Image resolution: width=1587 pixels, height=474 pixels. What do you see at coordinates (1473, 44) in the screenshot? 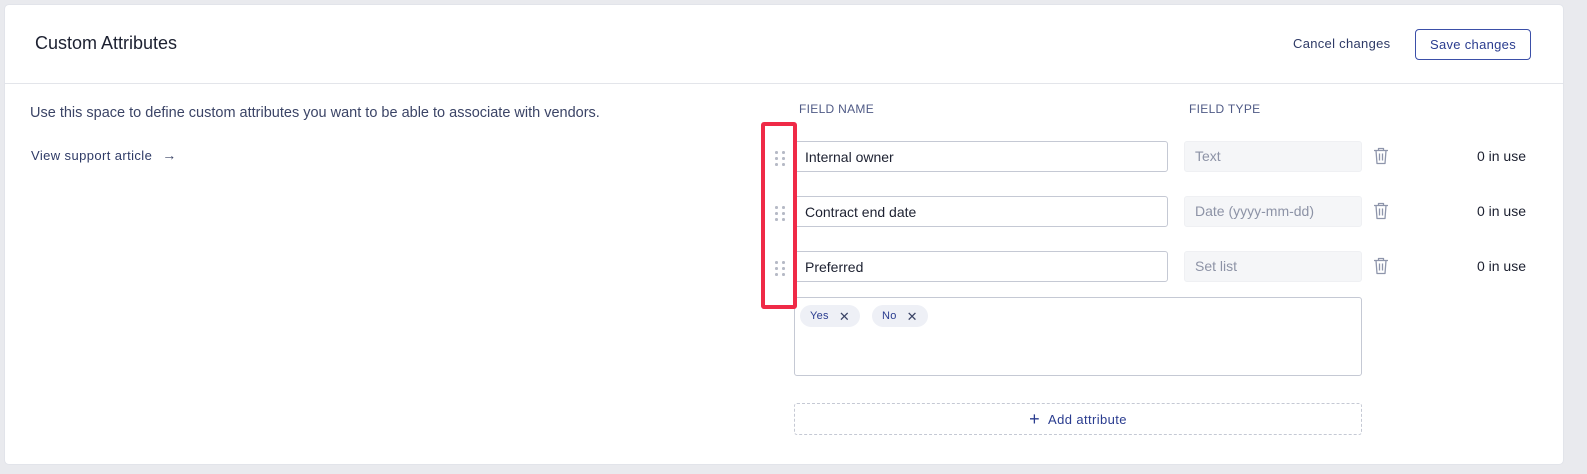
I see `save-changes-button: Save changes` at bounding box center [1473, 44].